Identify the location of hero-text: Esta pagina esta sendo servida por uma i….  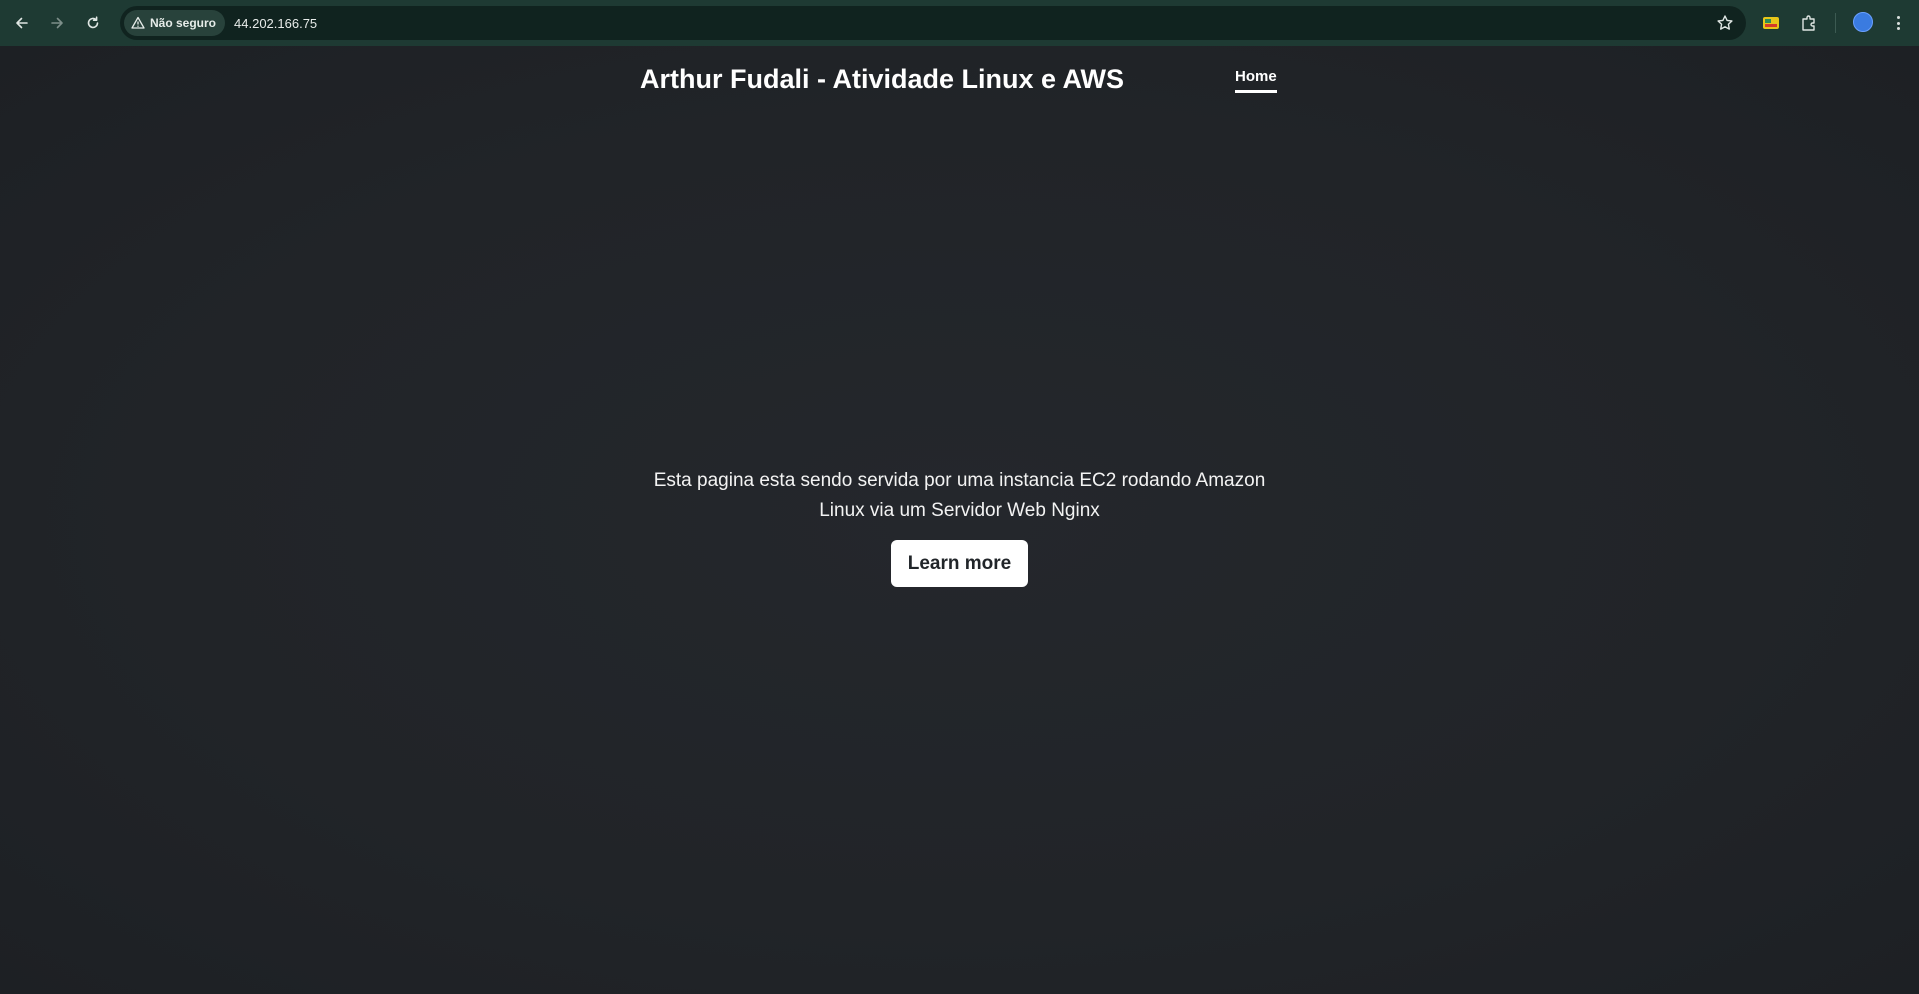
(959, 495).